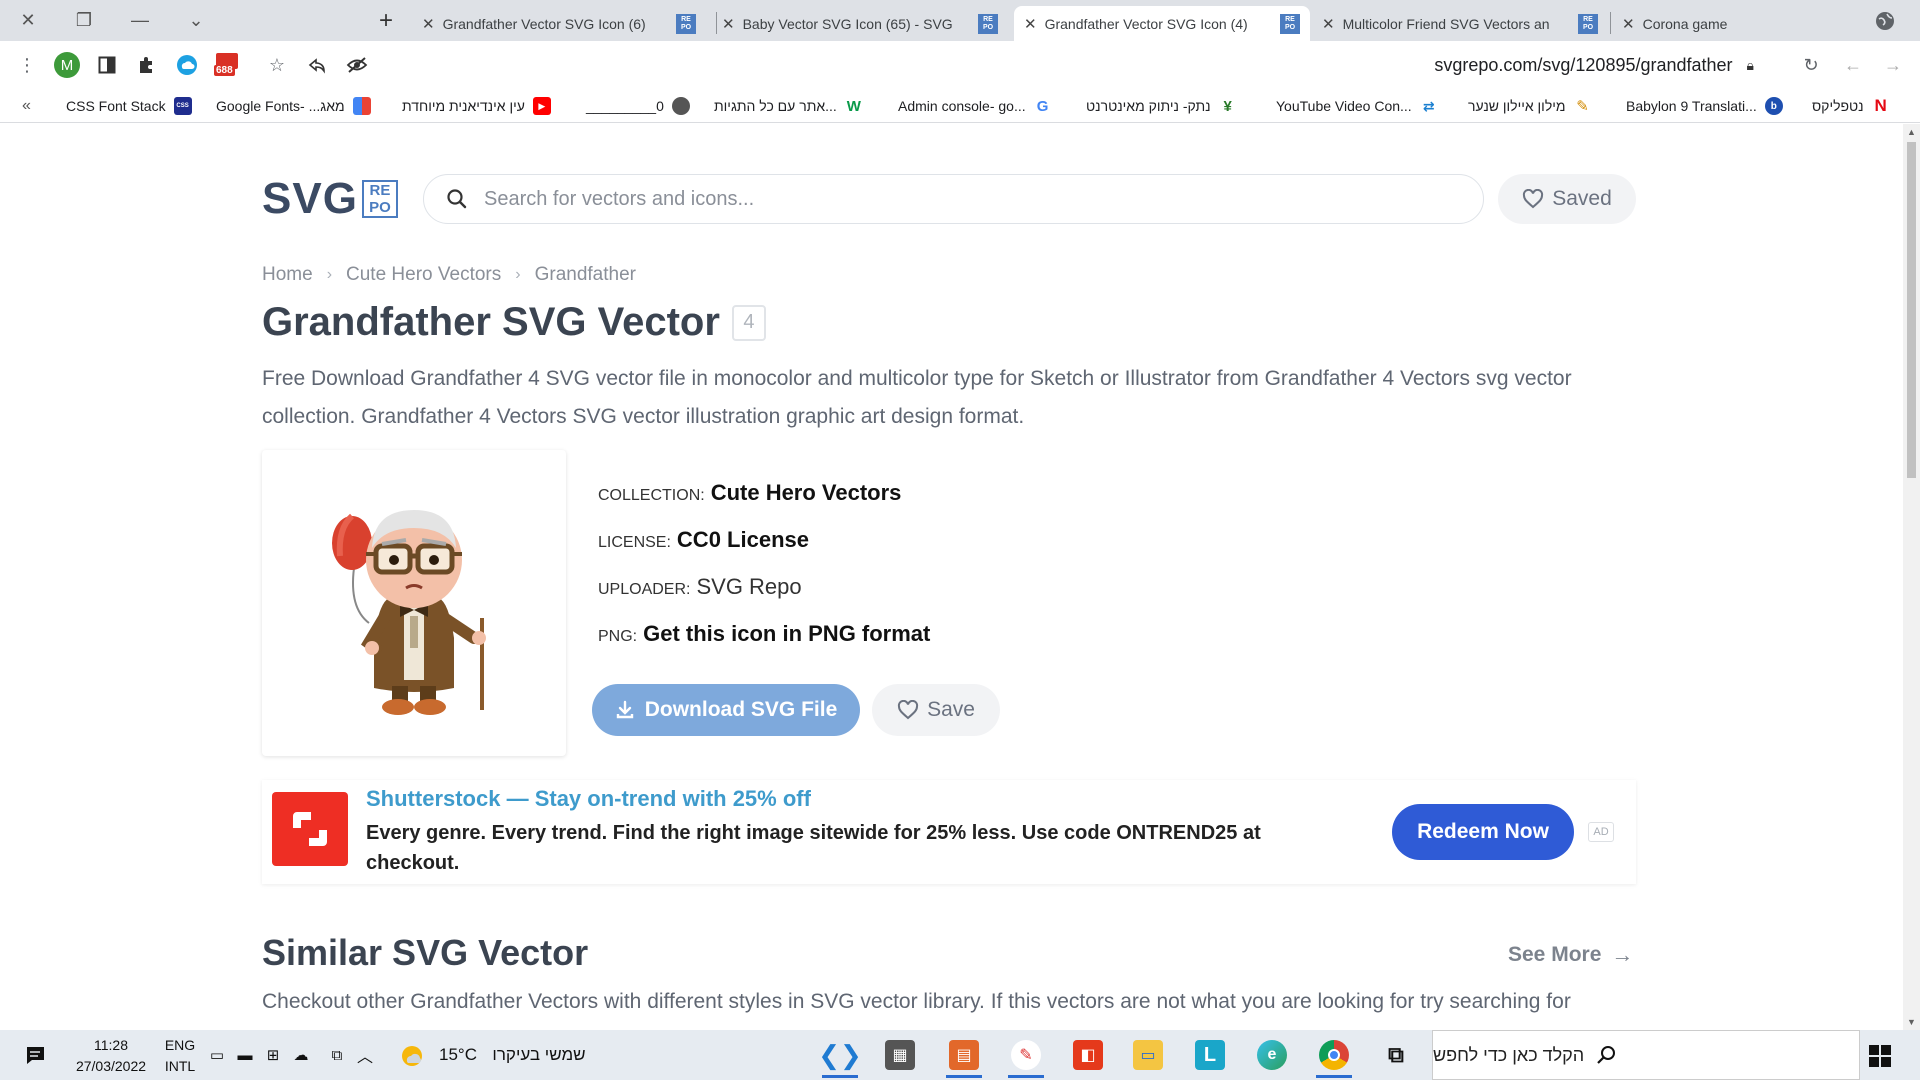  Describe the element at coordinates (129, 106) in the screenshot. I see `bookmark-css-font-stack: CSS Font Stack CSS` at that location.